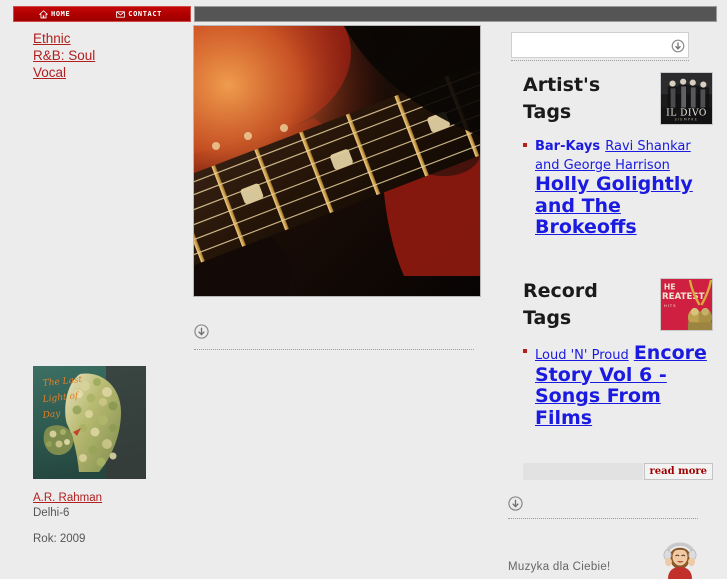 This screenshot has height=579, width=727. Describe the element at coordinates (334, 337) in the screenshot. I see `content-separator` at that location.